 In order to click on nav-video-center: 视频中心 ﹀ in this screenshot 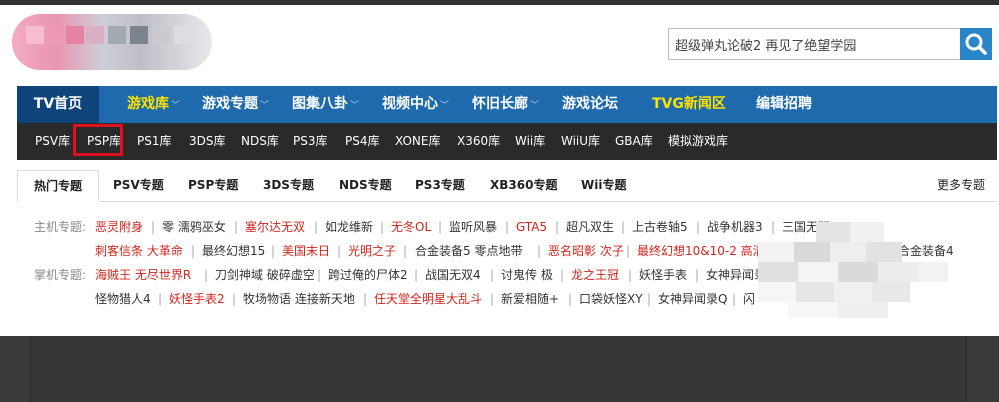, I will do `click(415, 104)`.